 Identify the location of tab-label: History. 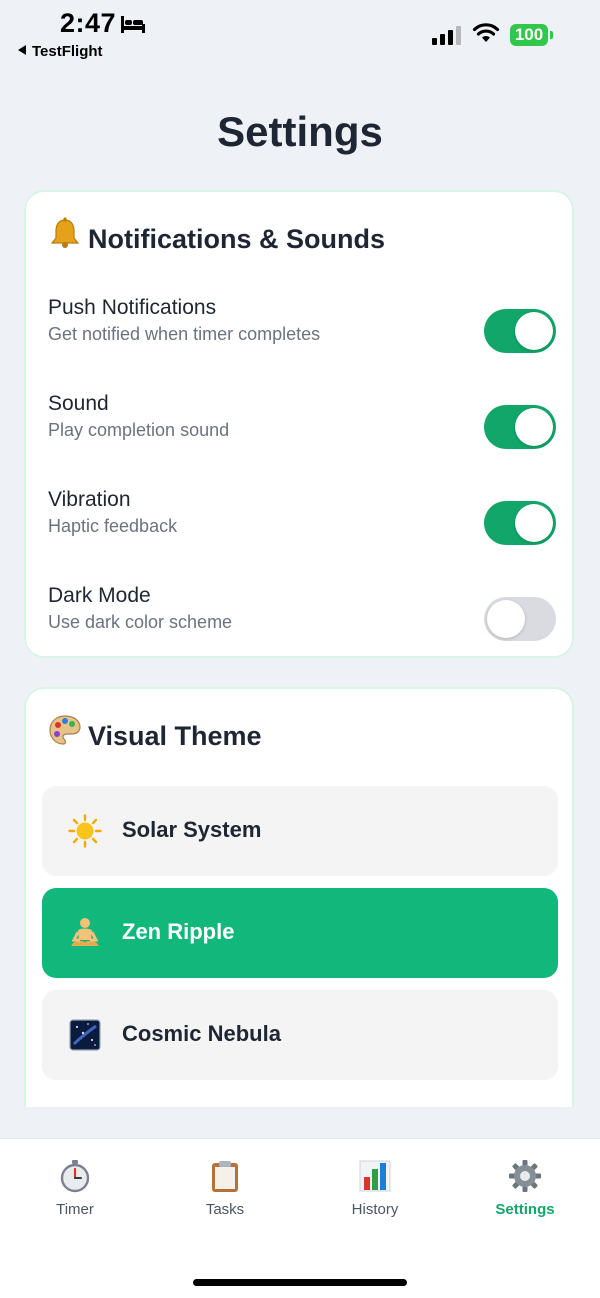
(375, 1209).